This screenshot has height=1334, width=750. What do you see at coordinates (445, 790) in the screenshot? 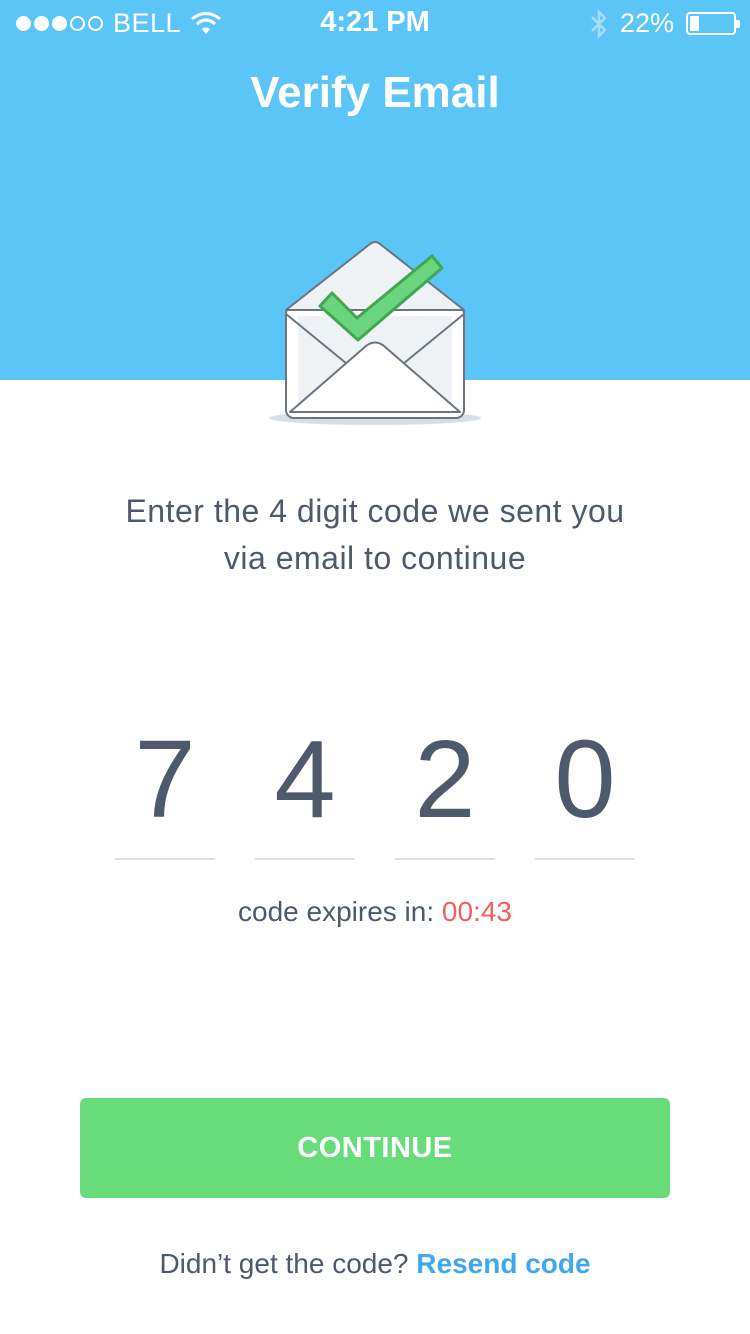
I see `code-digit-3: 2` at bounding box center [445, 790].